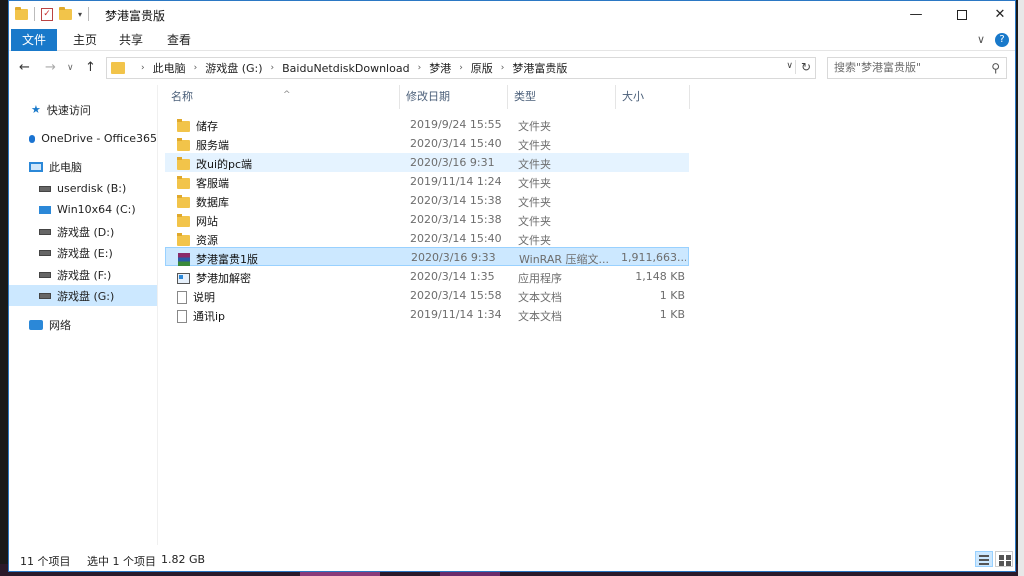  Describe the element at coordinates (80, 14) in the screenshot. I see `customize-toolbar-icon: ▾` at that location.